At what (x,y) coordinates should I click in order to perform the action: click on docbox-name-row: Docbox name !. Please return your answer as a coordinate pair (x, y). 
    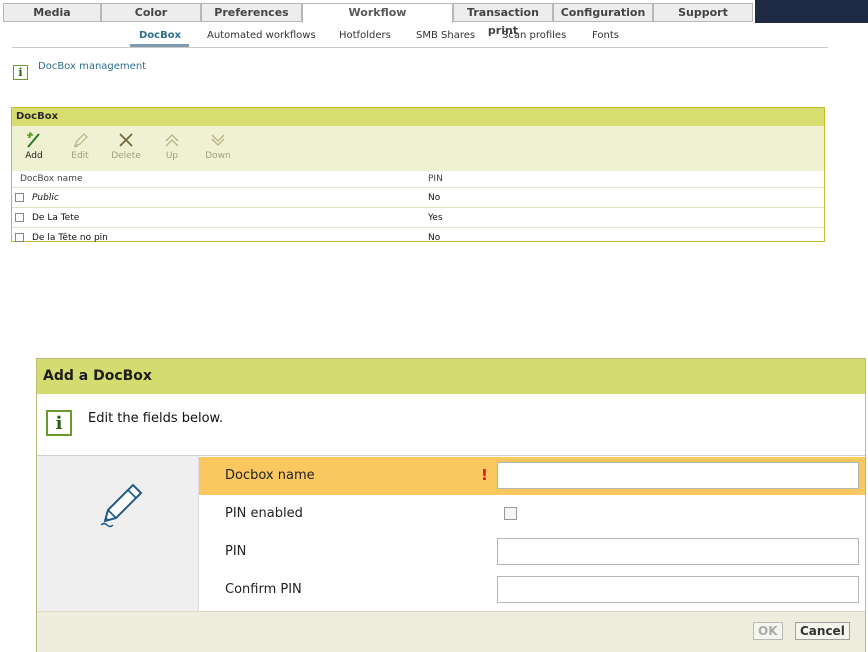
    Looking at the image, I should click on (532, 476).